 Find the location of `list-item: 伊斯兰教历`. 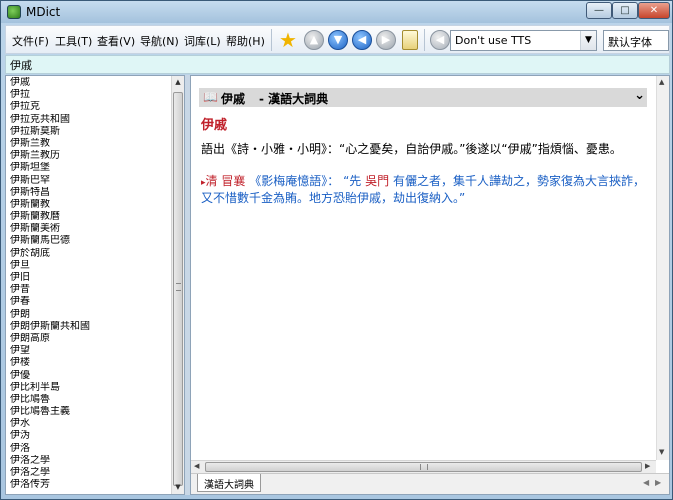

list-item: 伊斯兰教历 is located at coordinates (89, 156).